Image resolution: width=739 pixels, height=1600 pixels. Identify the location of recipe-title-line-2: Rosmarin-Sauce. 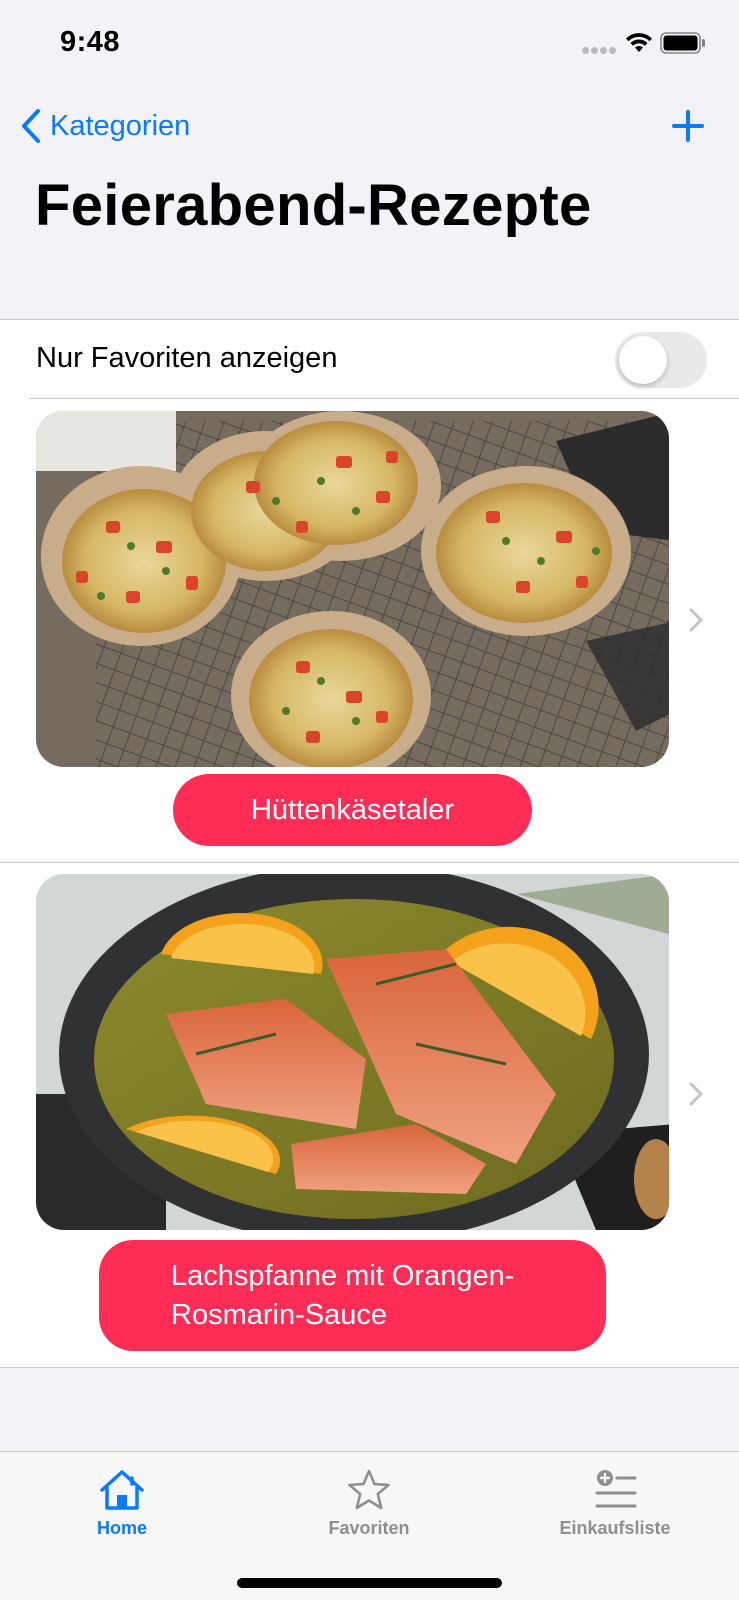
(279, 1314).